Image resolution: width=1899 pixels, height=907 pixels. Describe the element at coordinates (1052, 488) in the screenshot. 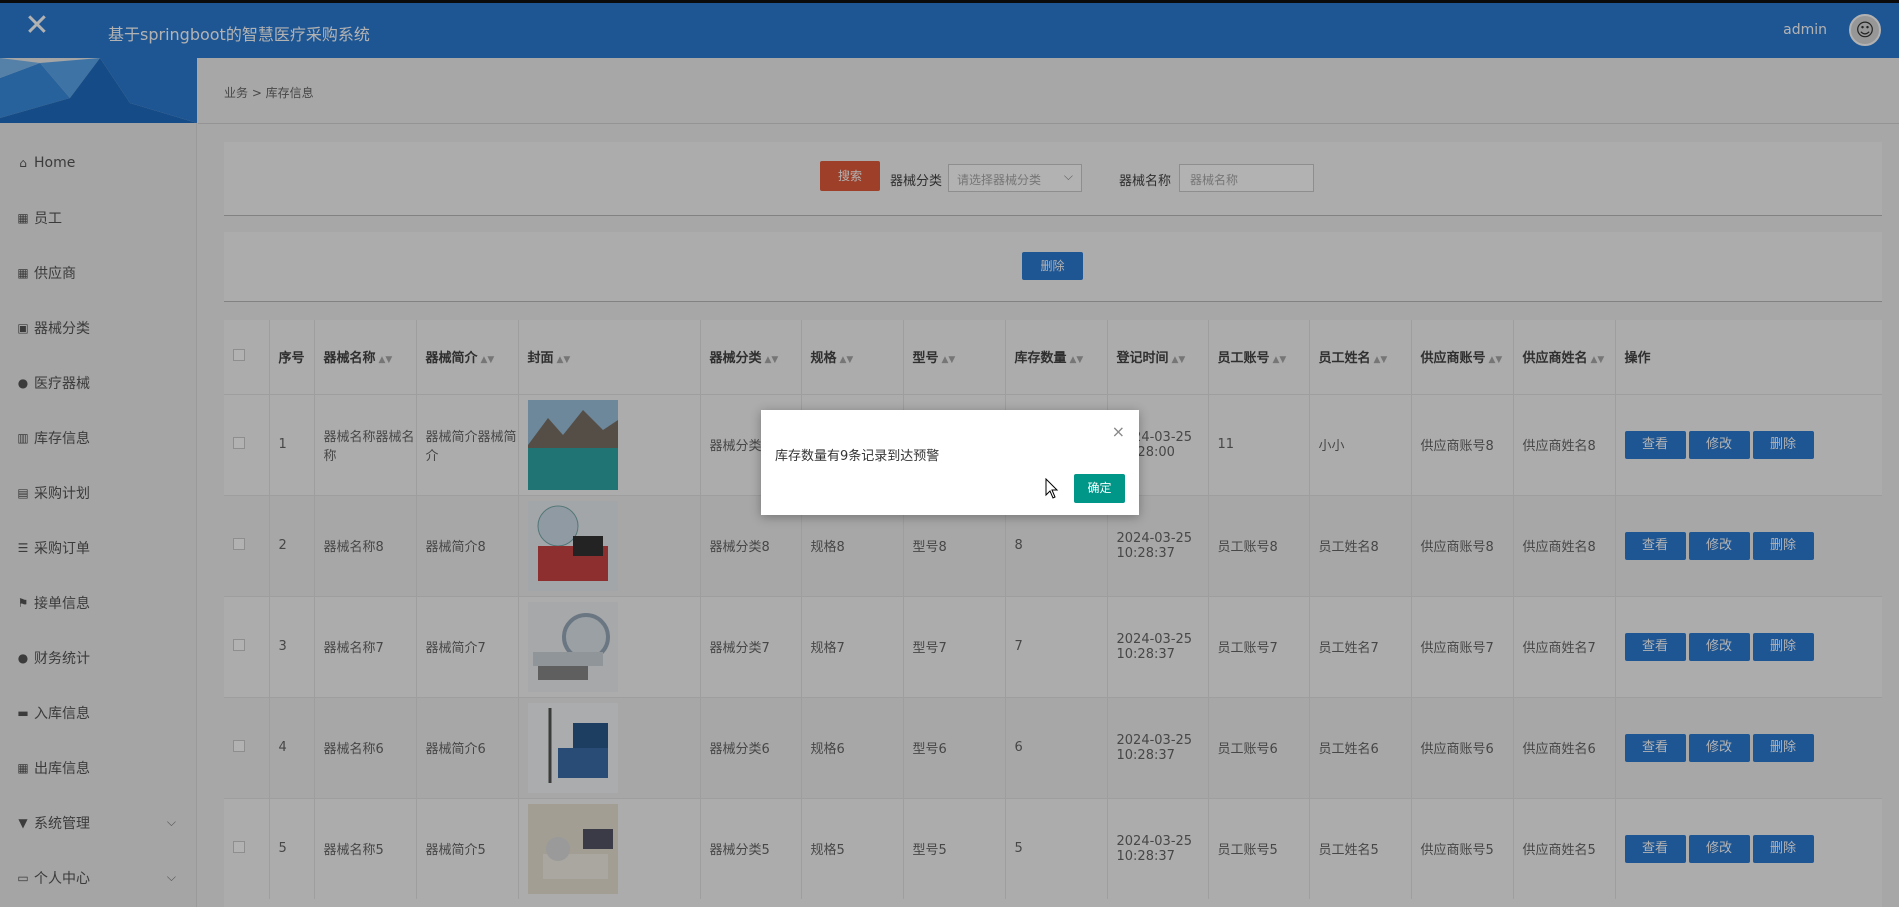

I see `mouse-cursor-icon` at that location.